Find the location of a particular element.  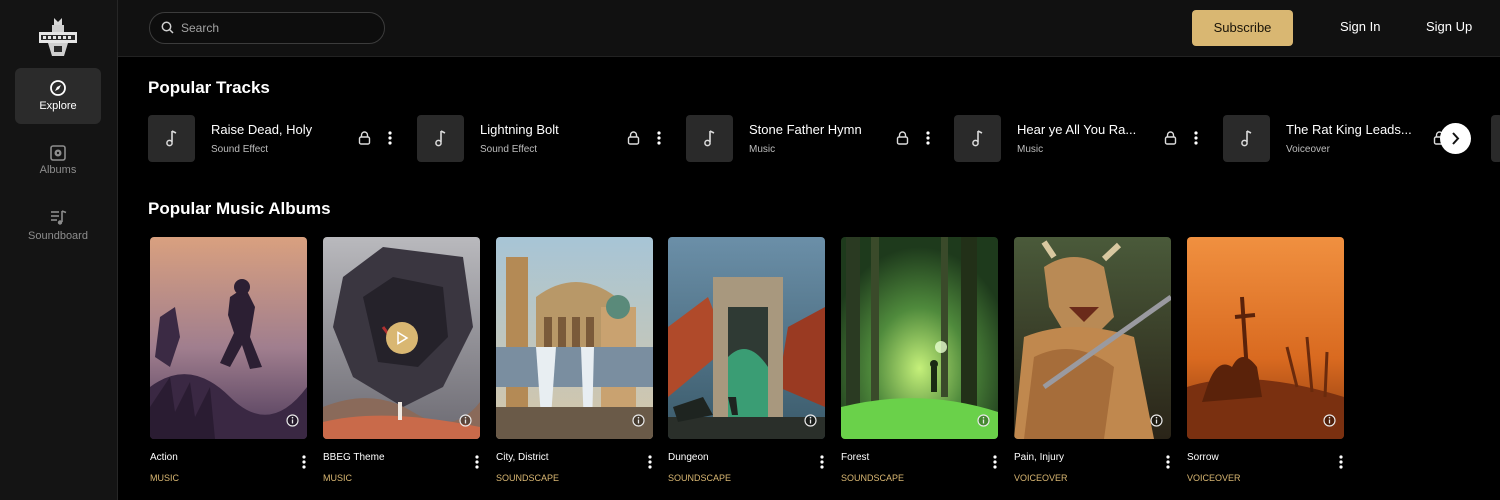

album-category: VOICEOVER is located at coordinates (1041, 478).